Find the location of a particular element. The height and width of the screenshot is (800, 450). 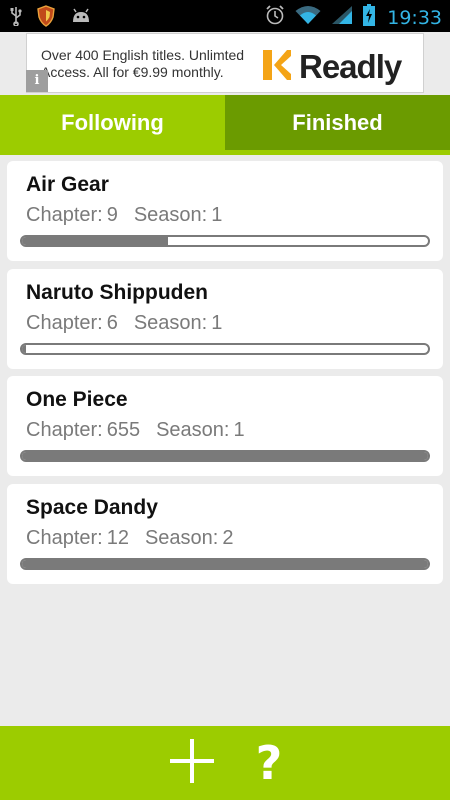

chapter-value: 9 is located at coordinates (112, 215).